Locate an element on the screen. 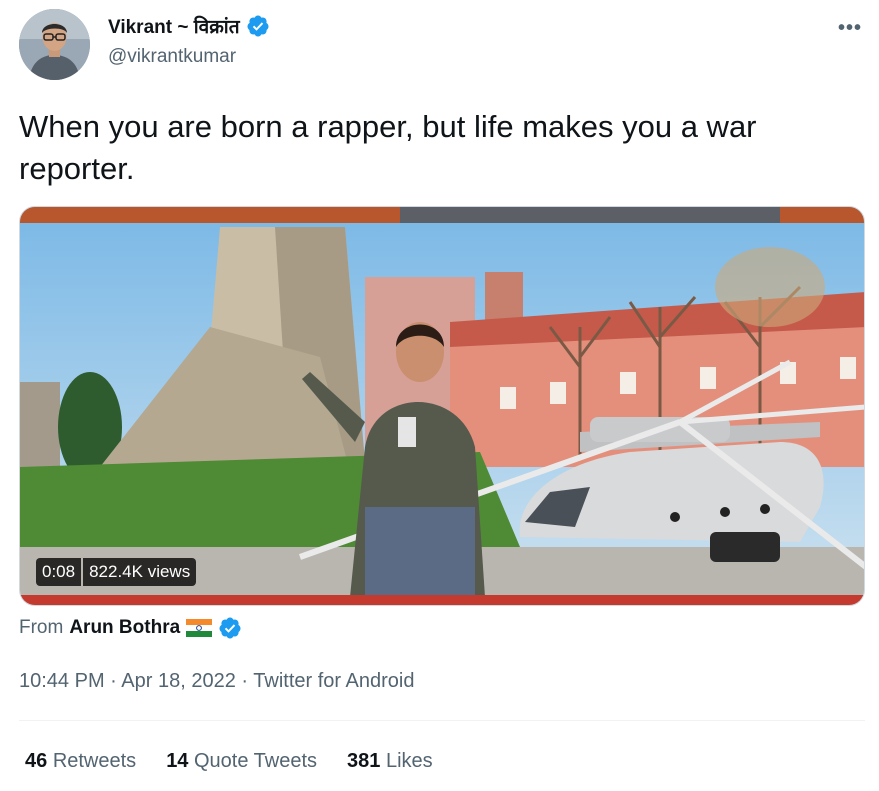 This screenshot has height=791, width=879. engagement-stats: 46 Retweets 14 Quote Tweets 381 Likes is located at coordinates (229, 761).